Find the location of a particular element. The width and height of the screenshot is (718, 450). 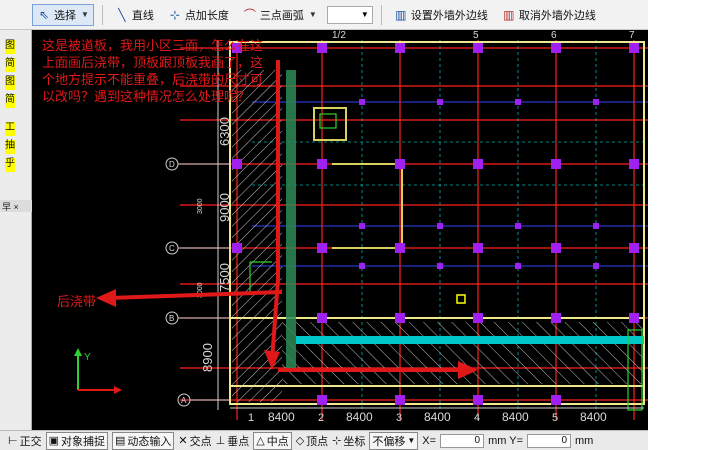

ortho-toggle: ⊢ 正交 is located at coordinates (25, 441).